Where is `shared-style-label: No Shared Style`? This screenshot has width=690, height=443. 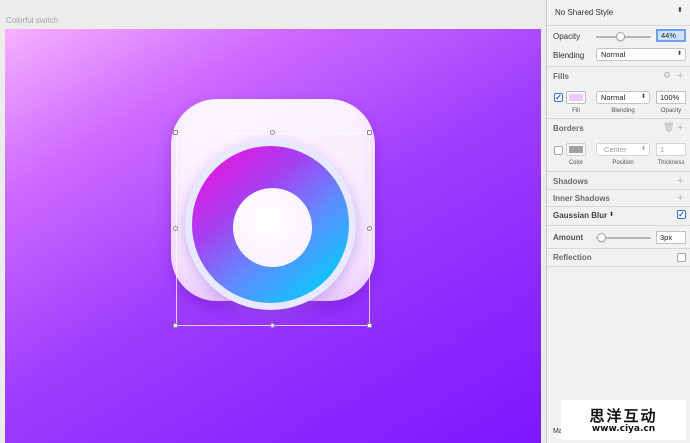 shared-style-label: No Shared Style is located at coordinates (584, 12).